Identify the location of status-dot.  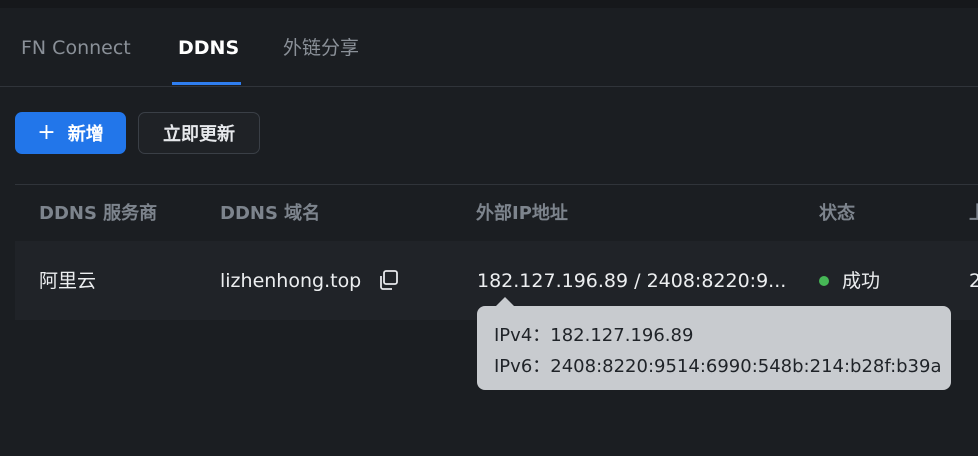
(824, 281).